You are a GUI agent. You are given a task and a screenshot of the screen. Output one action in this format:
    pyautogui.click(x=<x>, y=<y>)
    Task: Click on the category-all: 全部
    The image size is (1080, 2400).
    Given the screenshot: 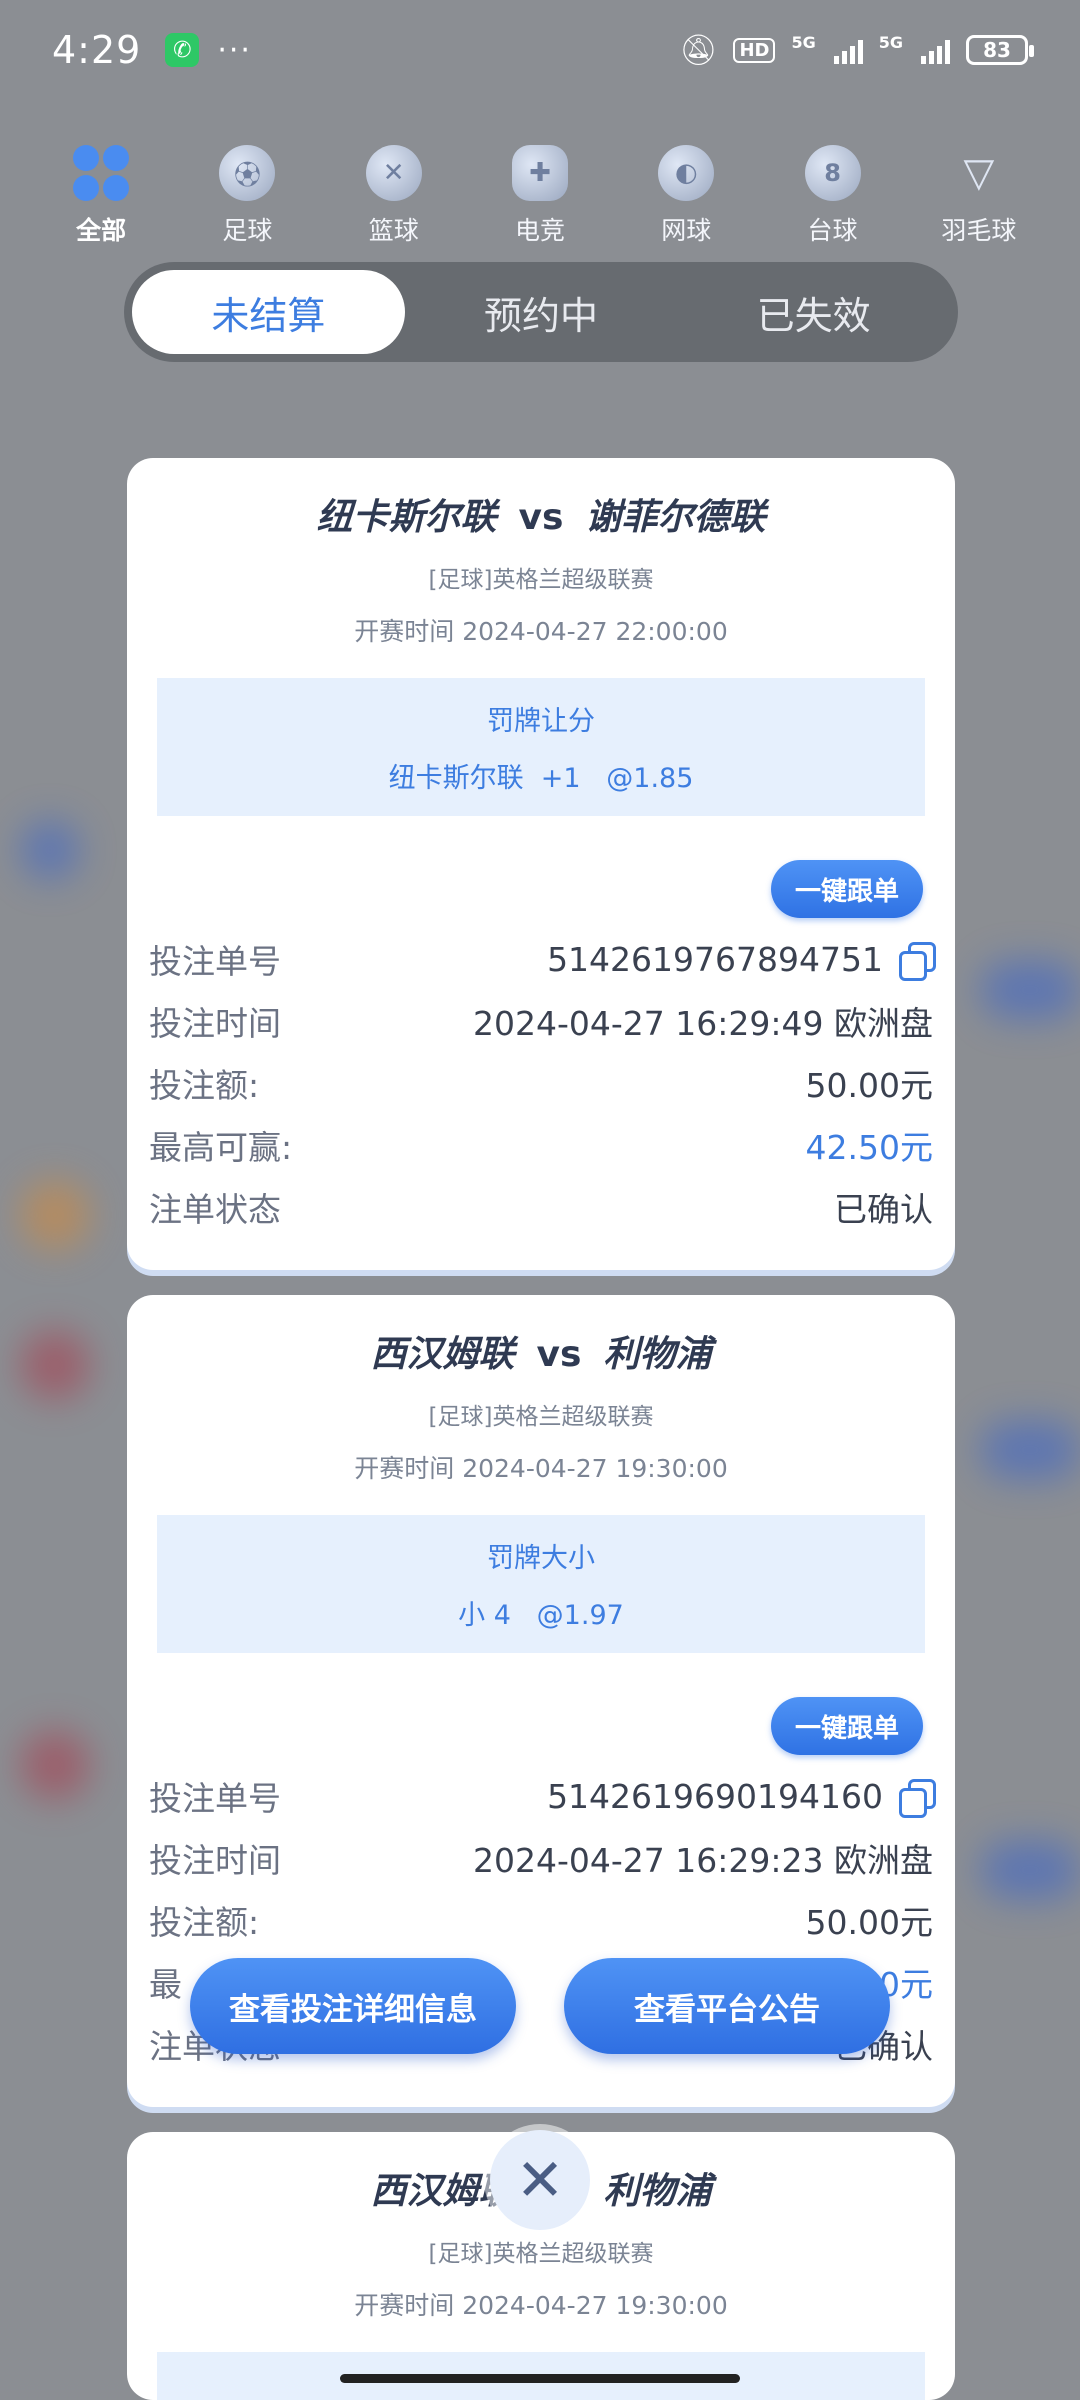 What is the action you would take?
    pyautogui.click(x=101, y=200)
    